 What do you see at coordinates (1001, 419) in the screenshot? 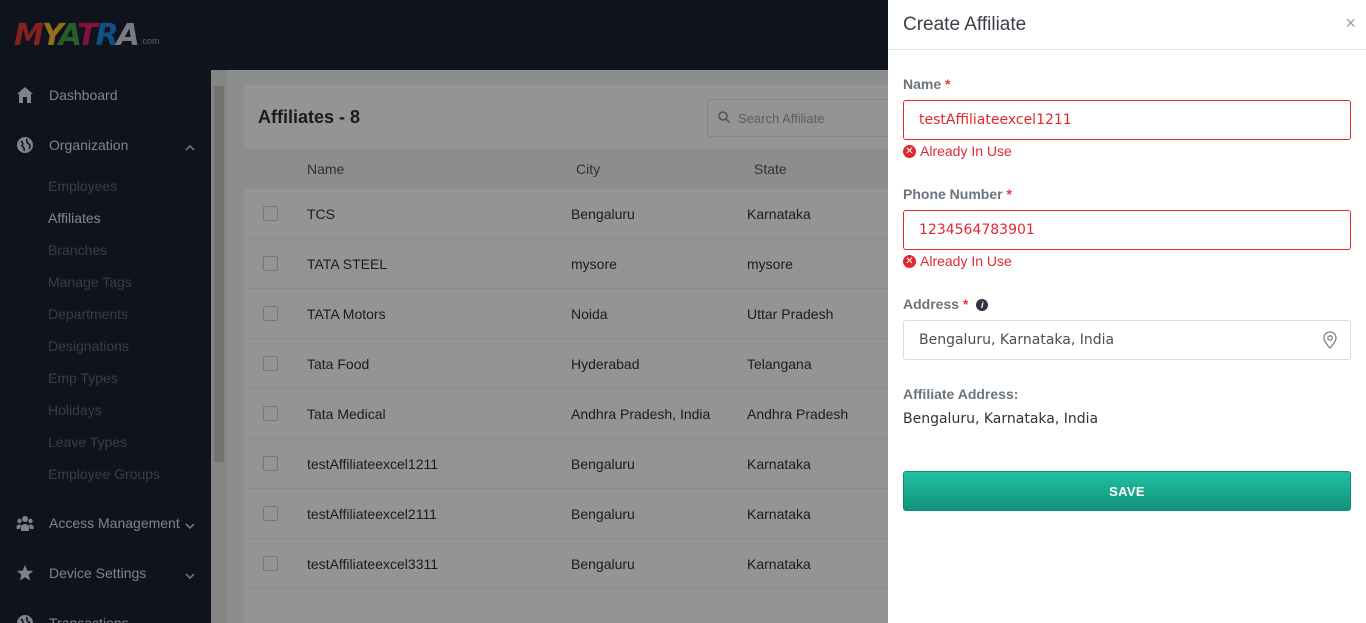
I see `affiliate-address-value: Bengaluru, Karnataka, India` at bounding box center [1001, 419].